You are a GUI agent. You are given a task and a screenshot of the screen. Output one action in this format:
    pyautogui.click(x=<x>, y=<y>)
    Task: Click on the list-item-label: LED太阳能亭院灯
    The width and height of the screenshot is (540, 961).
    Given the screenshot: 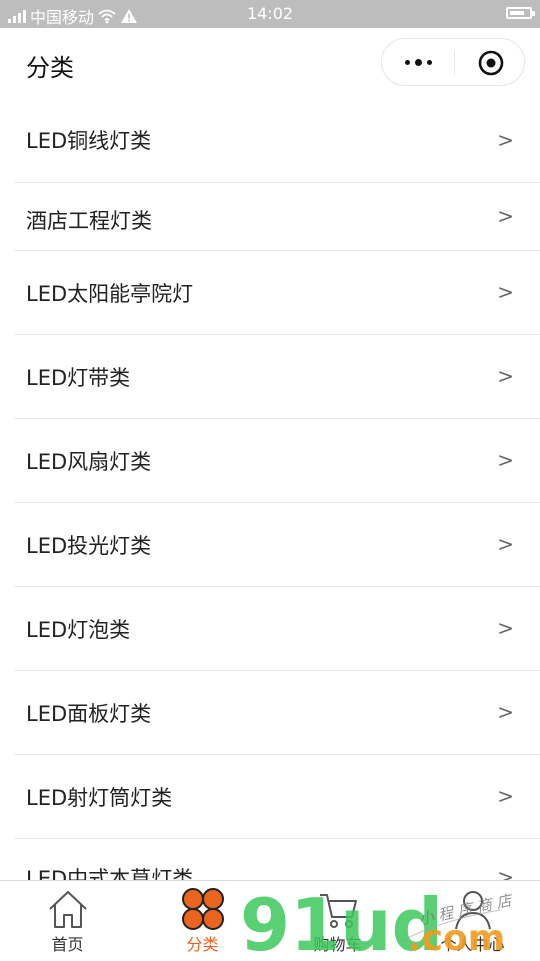 What is the action you would take?
    pyautogui.click(x=110, y=294)
    